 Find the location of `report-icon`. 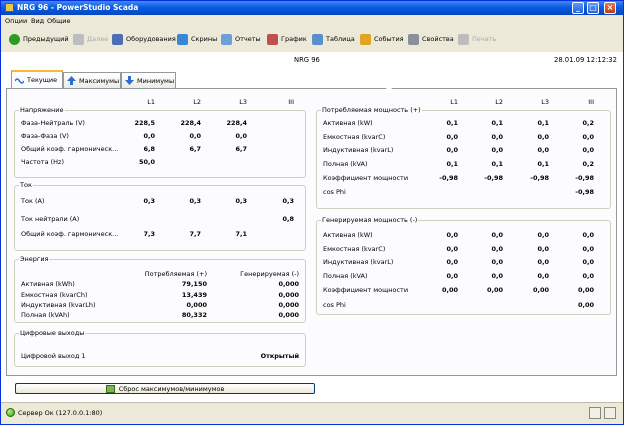

report-icon is located at coordinates (226, 39).